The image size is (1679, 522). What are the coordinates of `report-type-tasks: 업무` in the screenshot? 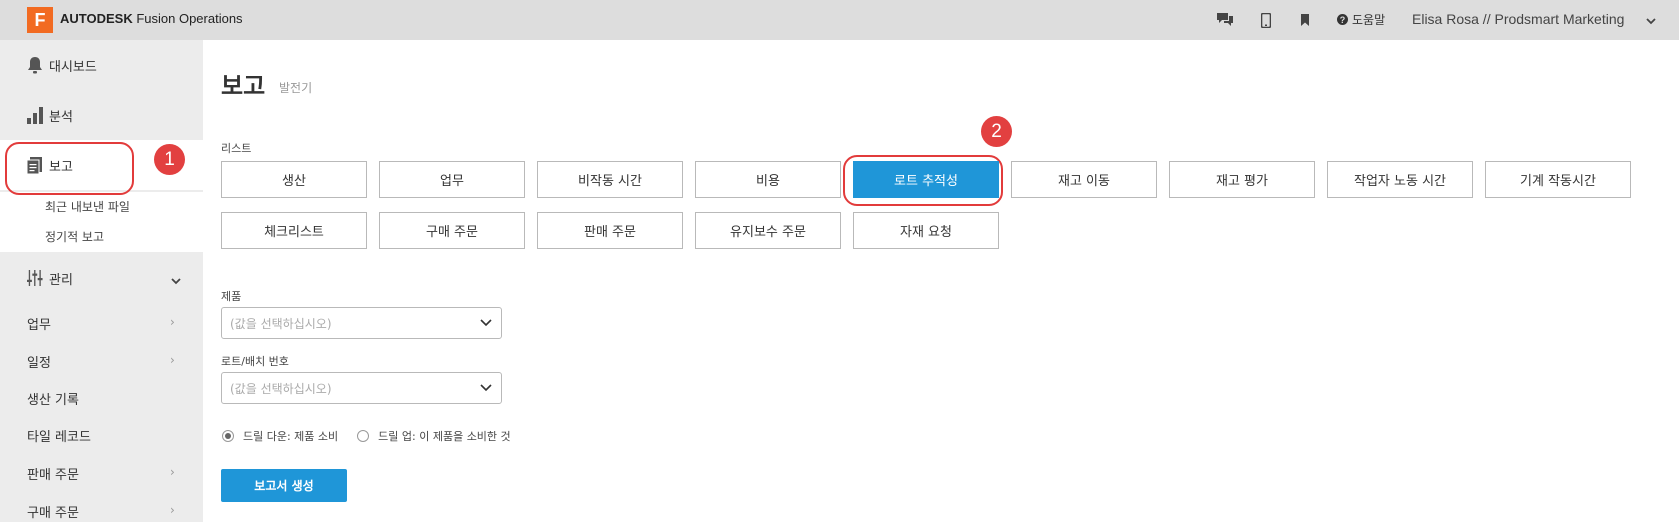 It's located at (452, 179).